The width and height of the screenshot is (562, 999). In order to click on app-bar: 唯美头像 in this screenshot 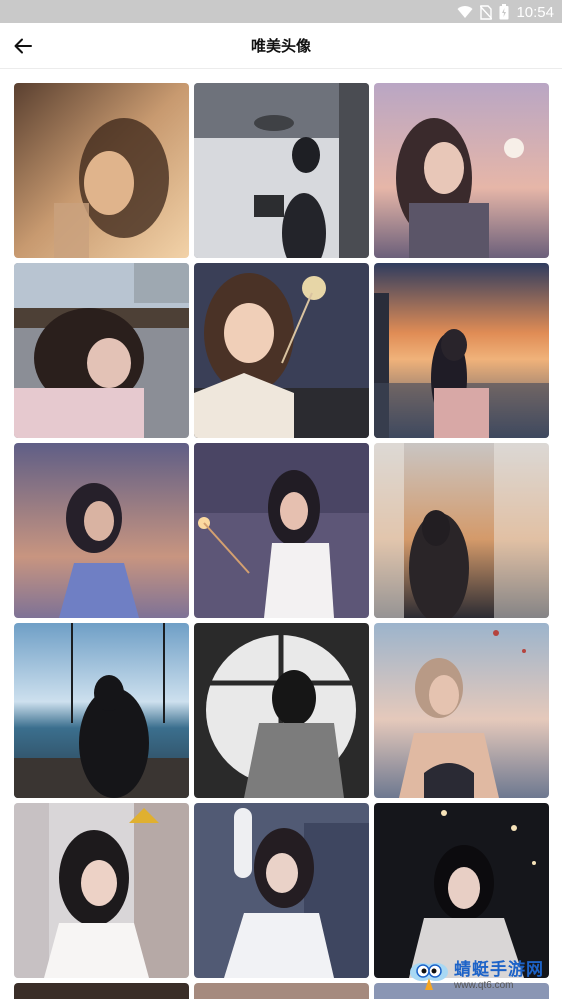, I will do `click(281, 46)`.